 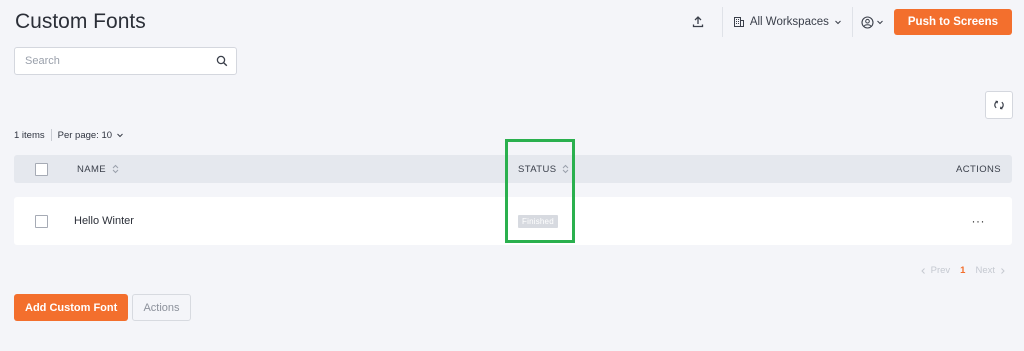 I want to click on chevron-left-icon, so click(x=922, y=270).